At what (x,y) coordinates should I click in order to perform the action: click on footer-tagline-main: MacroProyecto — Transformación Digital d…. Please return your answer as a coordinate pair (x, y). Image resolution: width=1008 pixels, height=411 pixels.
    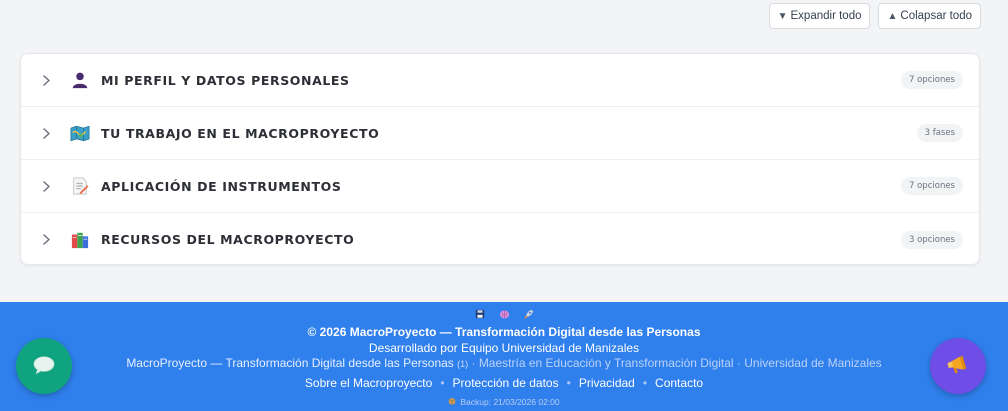
    Looking at the image, I should click on (290, 363).